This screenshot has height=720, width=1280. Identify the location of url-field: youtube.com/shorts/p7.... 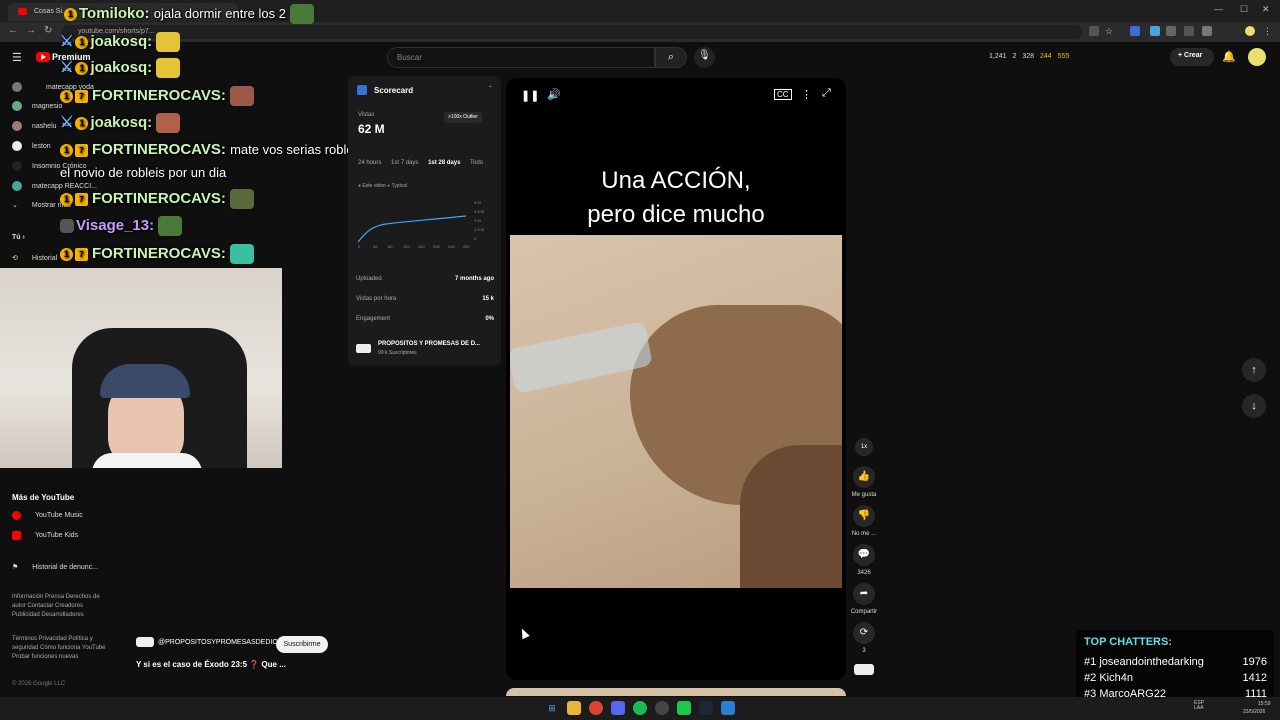
(572, 32).